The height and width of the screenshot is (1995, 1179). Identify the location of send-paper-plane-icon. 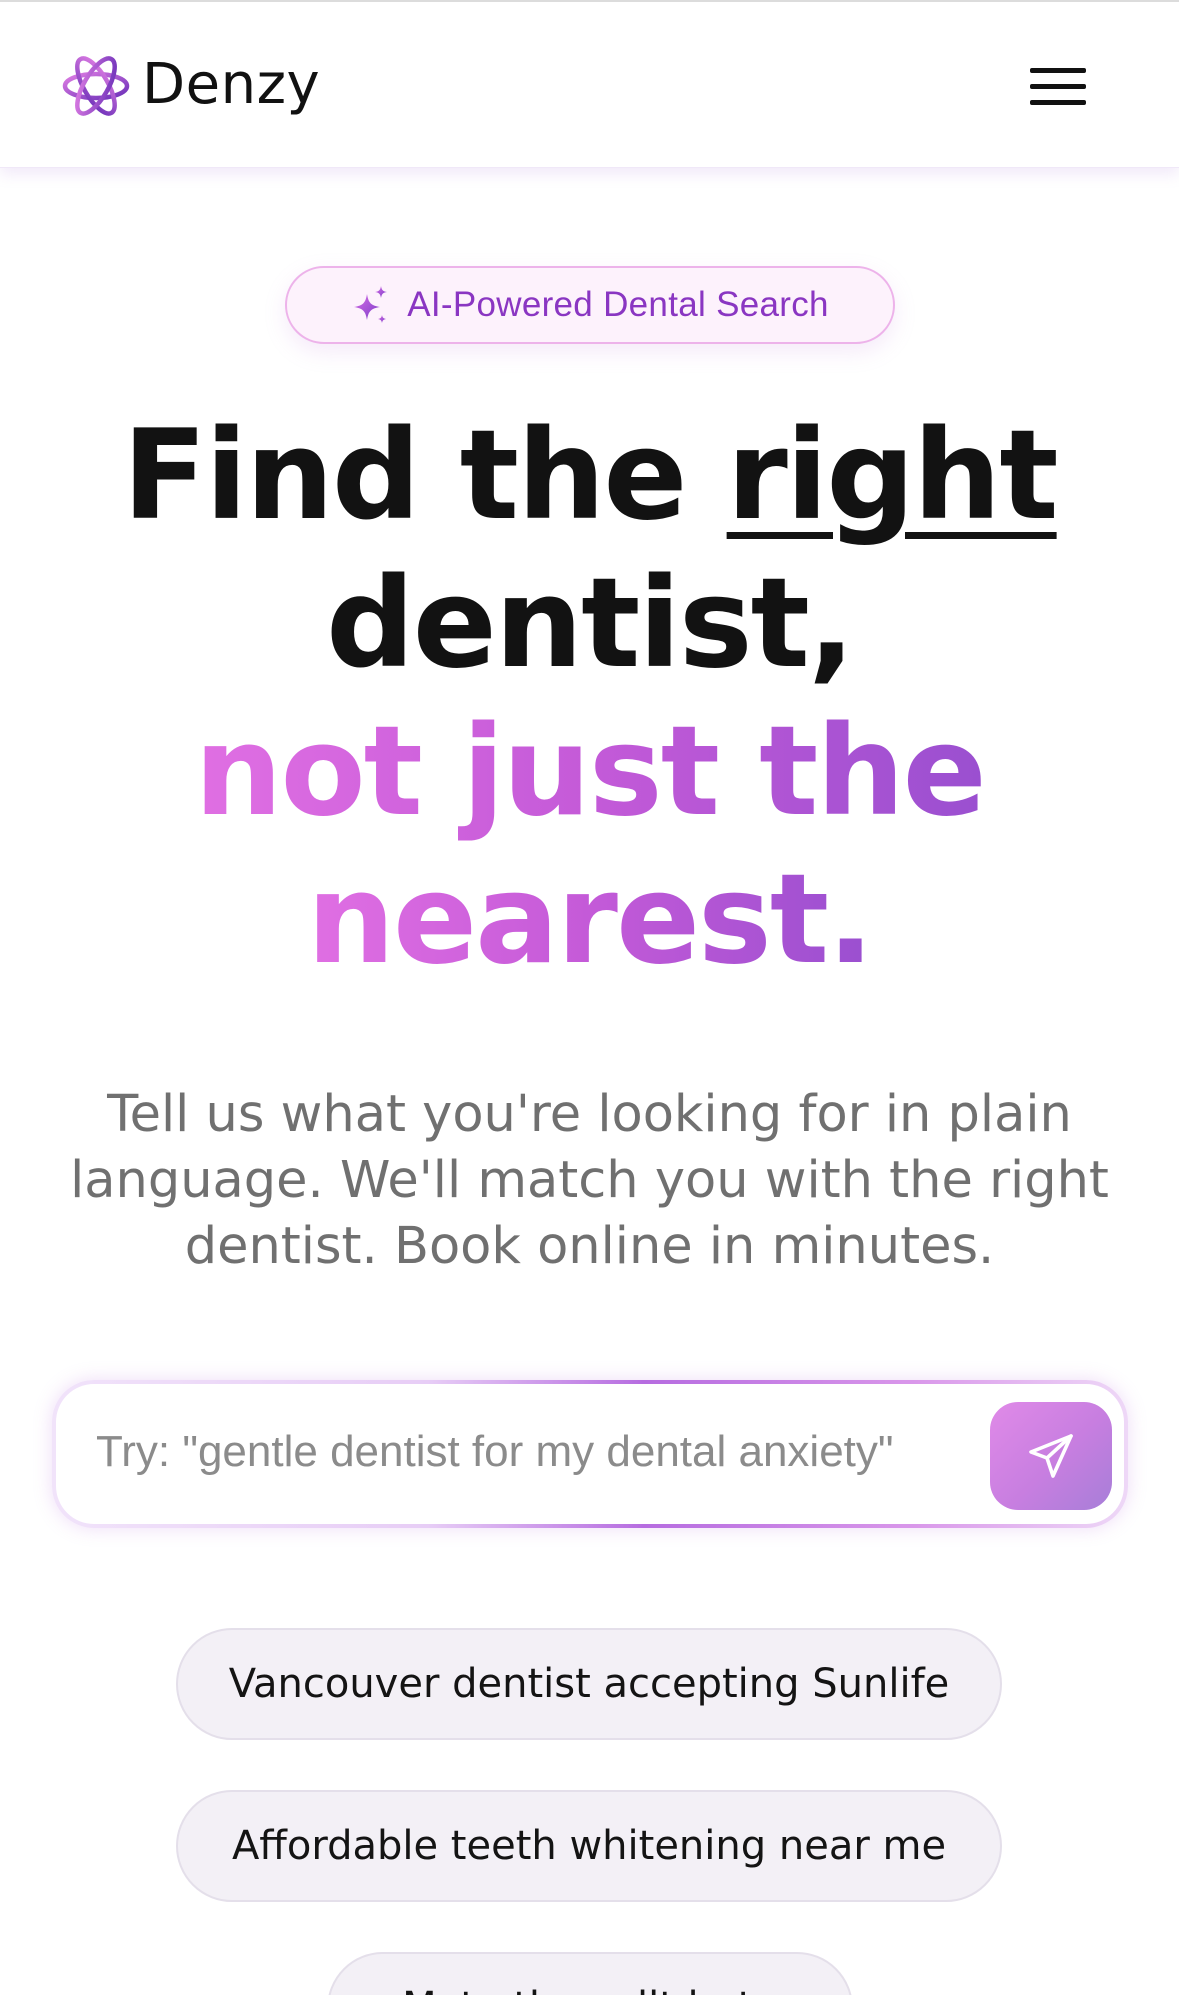
(1051, 1456).